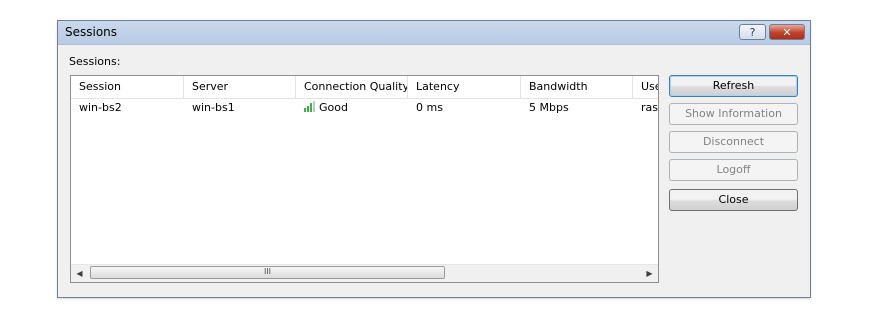  What do you see at coordinates (240, 87) in the screenshot?
I see `column-header-server: Server` at bounding box center [240, 87].